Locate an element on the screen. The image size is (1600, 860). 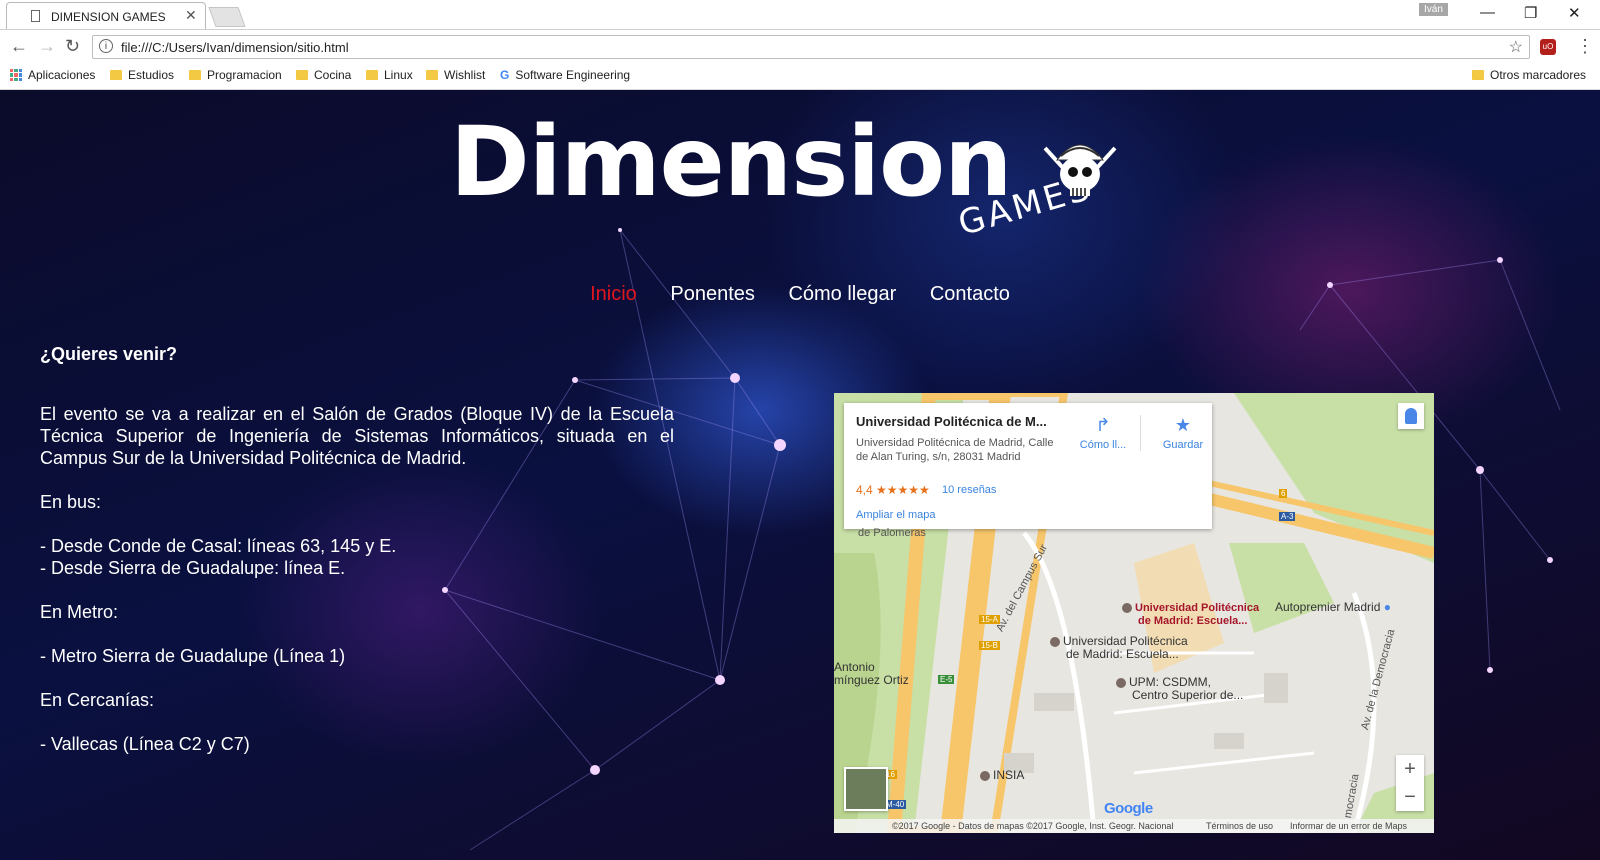
section-heading: ¿Quieres venir? is located at coordinates (109, 354).